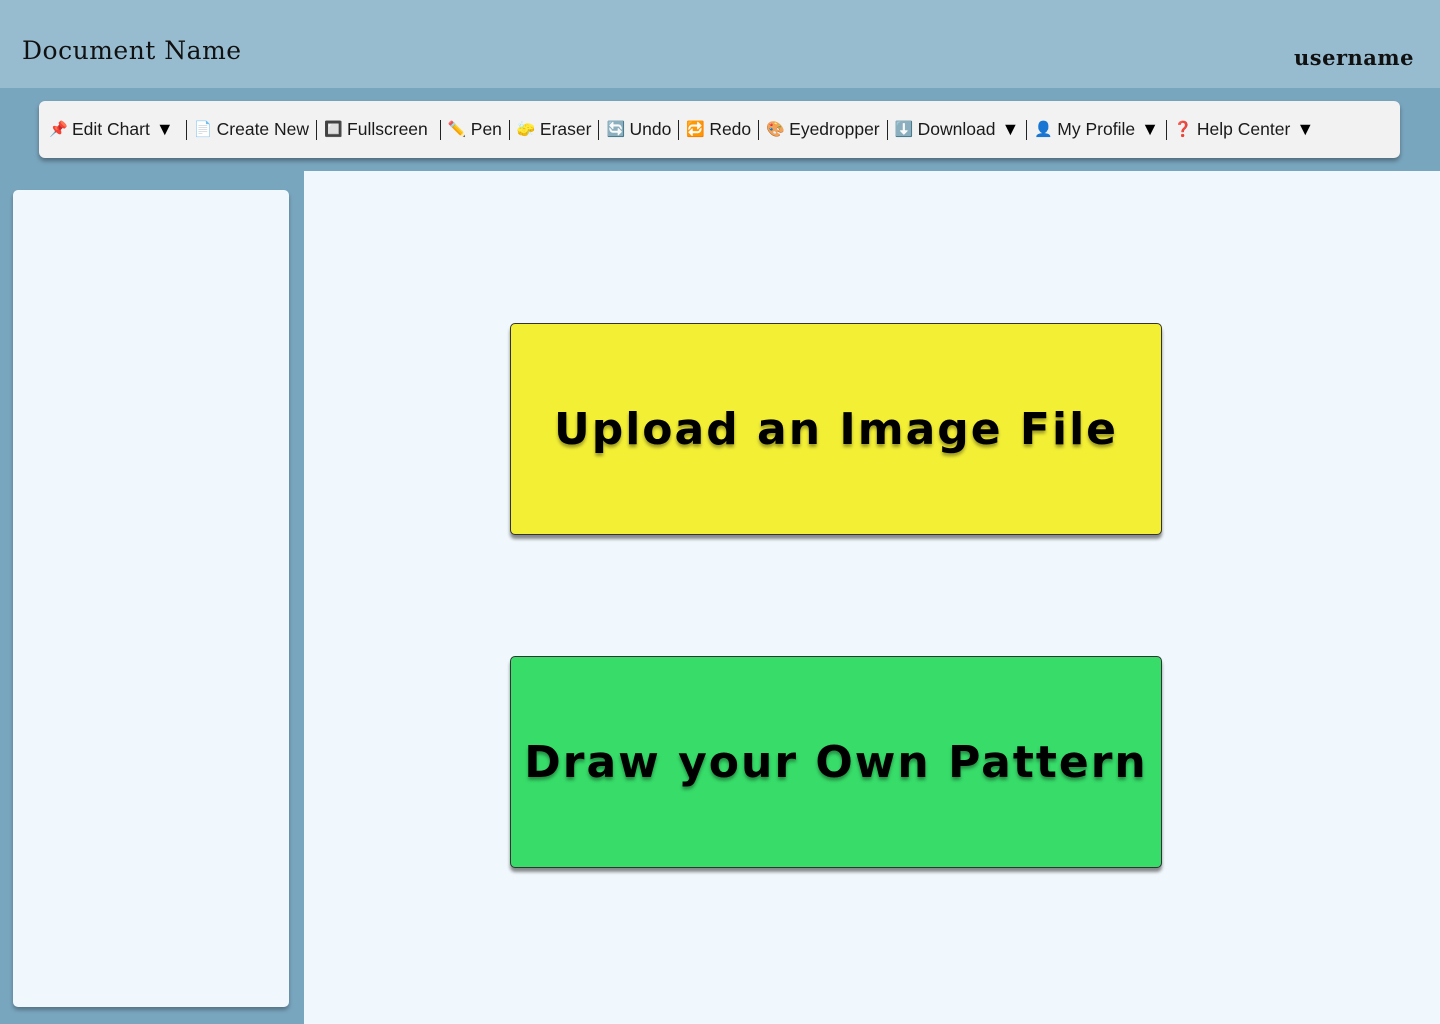 The image size is (1440, 1024). I want to click on redo-button: 🔁 Redo, so click(718, 129).